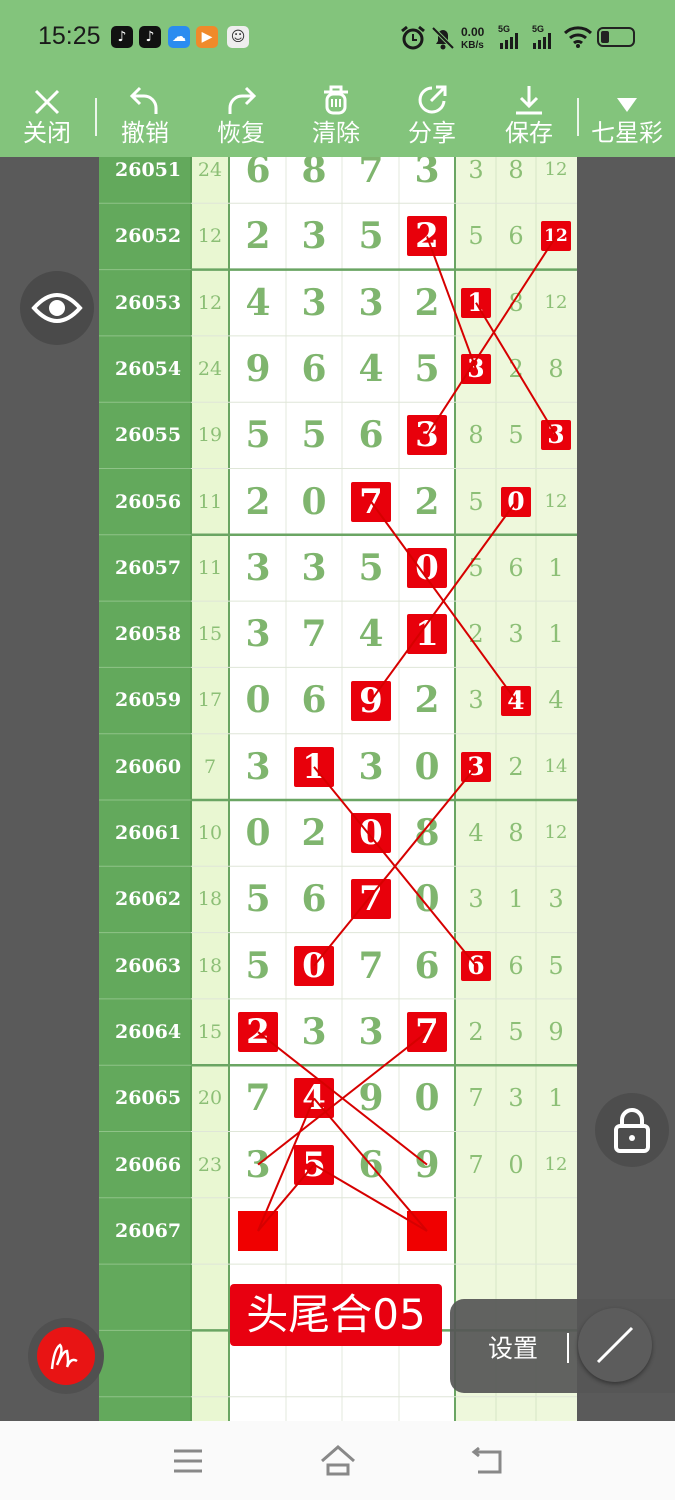 Image resolution: width=675 pixels, height=1500 pixels. What do you see at coordinates (336, 100) in the screenshot?
I see `clear-icon` at bounding box center [336, 100].